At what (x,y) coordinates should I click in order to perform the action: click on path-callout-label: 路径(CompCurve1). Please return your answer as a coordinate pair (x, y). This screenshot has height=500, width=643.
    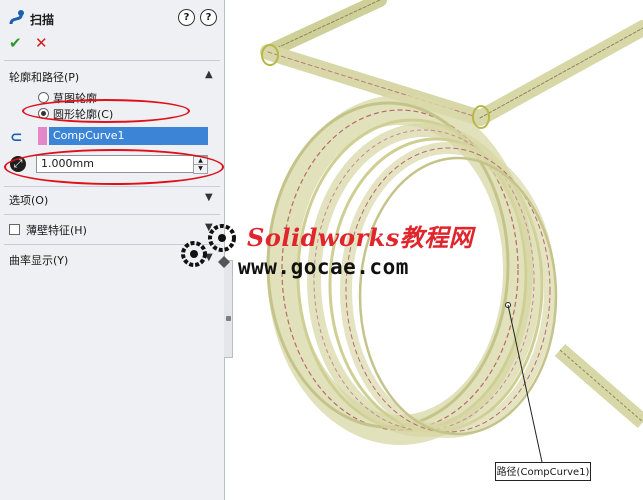
    Looking at the image, I should click on (543, 471).